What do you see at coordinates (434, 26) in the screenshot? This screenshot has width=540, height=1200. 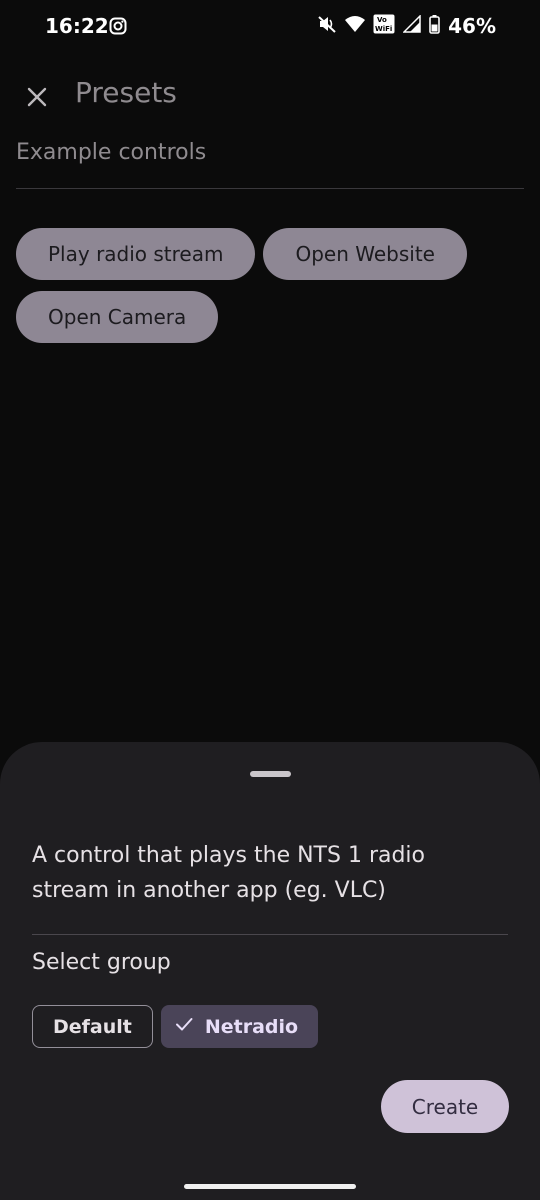 I see `battery-icon` at bounding box center [434, 26].